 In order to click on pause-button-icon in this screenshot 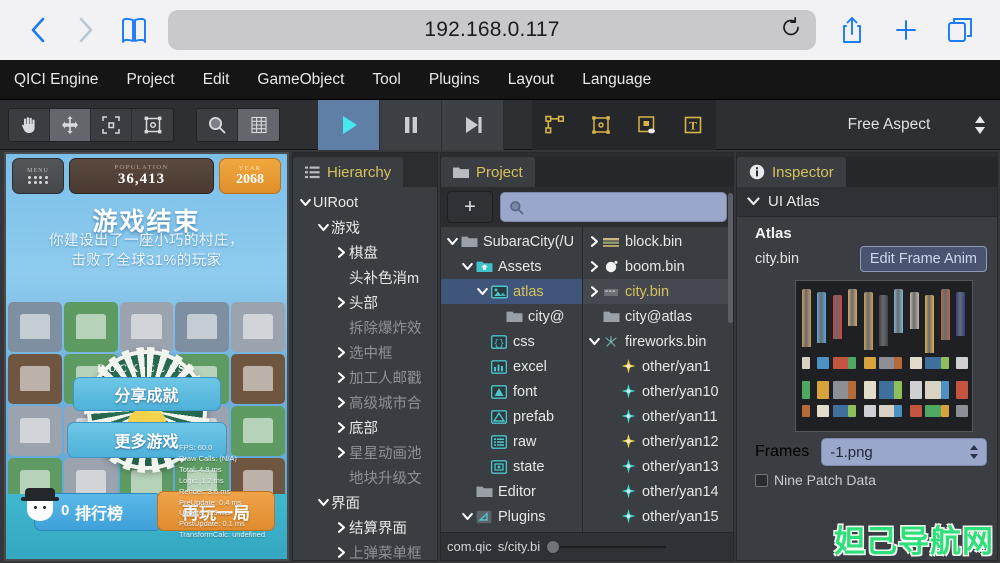, I will do `click(411, 124)`.